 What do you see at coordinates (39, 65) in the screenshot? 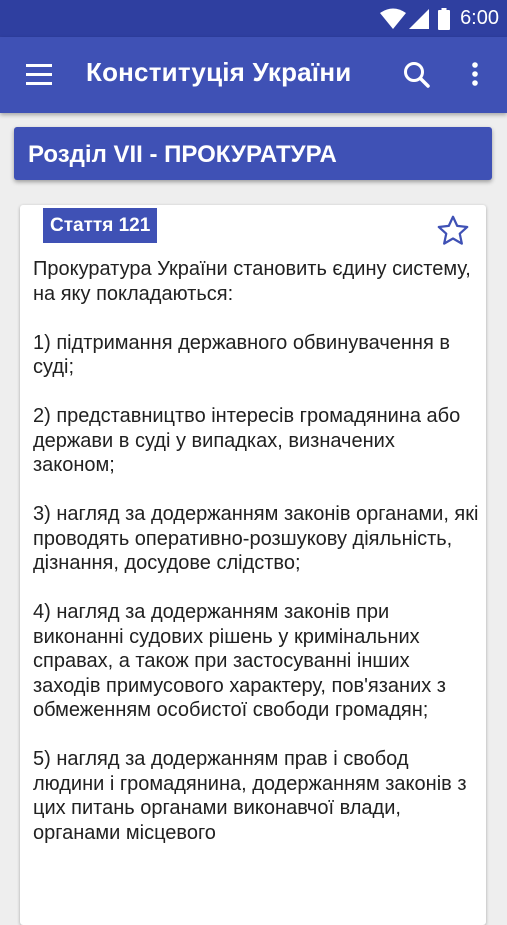
I see `menu-icon` at bounding box center [39, 65].